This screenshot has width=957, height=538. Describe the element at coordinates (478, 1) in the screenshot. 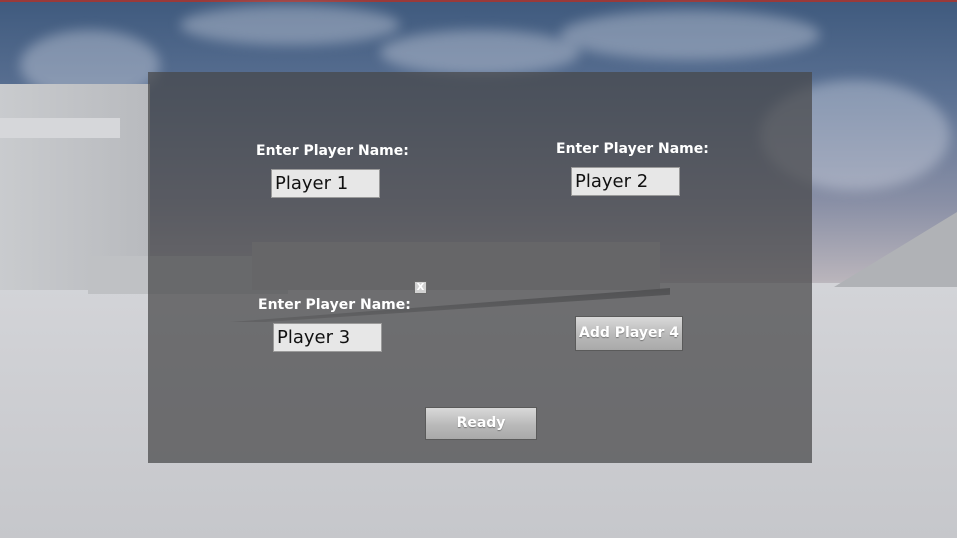

I see `window-top-border` at that location.